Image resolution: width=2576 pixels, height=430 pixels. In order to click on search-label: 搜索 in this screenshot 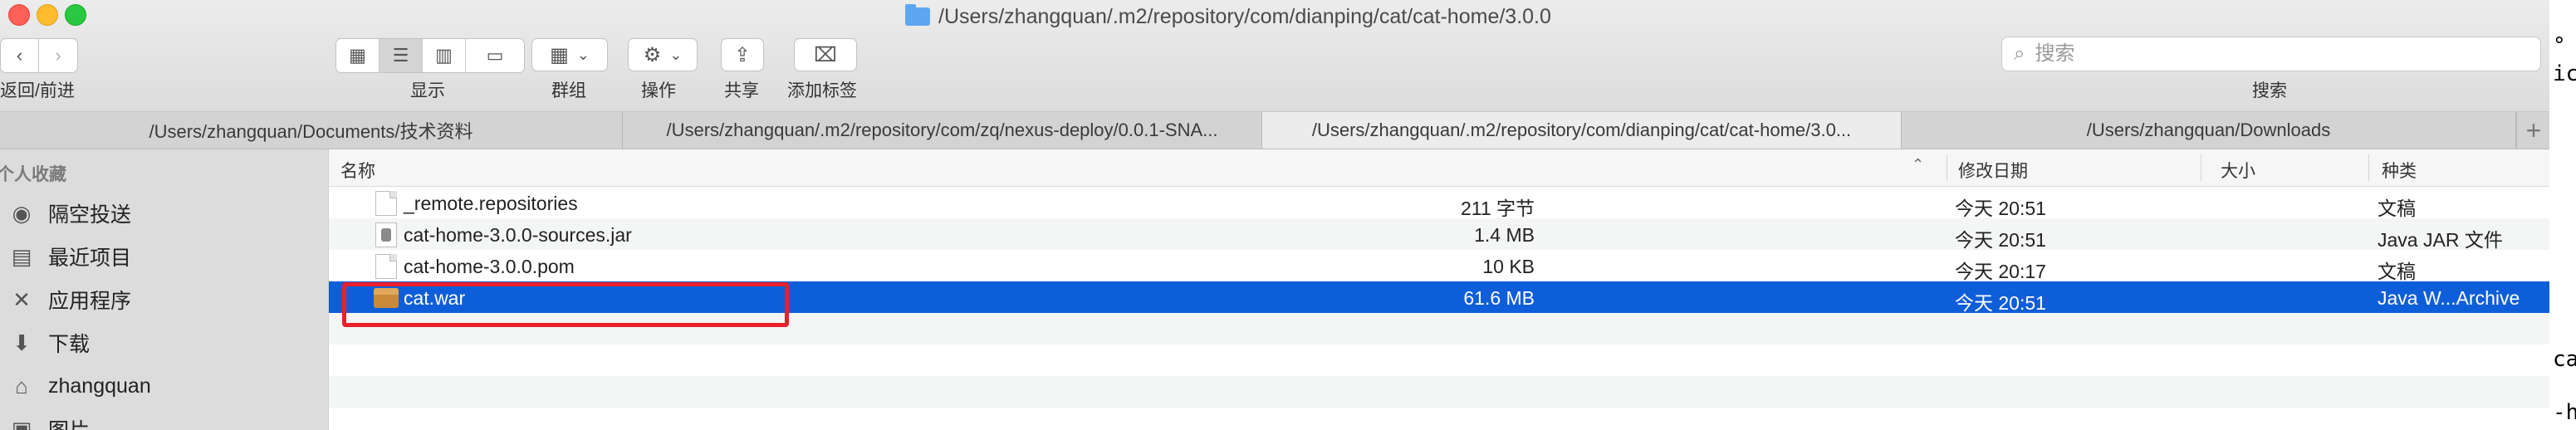, I will do `click(2270, 90)`.